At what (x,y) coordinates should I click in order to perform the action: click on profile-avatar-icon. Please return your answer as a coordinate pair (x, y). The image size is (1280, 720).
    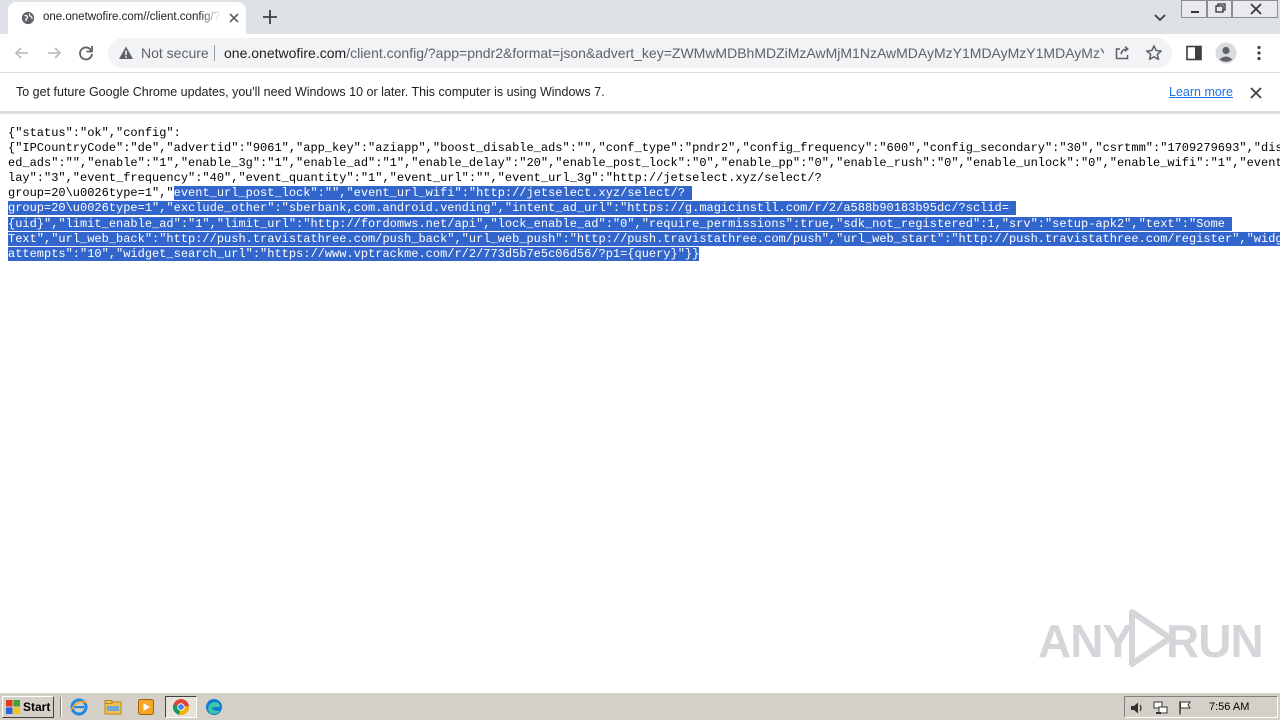
    Looking at the image, I should click on (1226, 53).